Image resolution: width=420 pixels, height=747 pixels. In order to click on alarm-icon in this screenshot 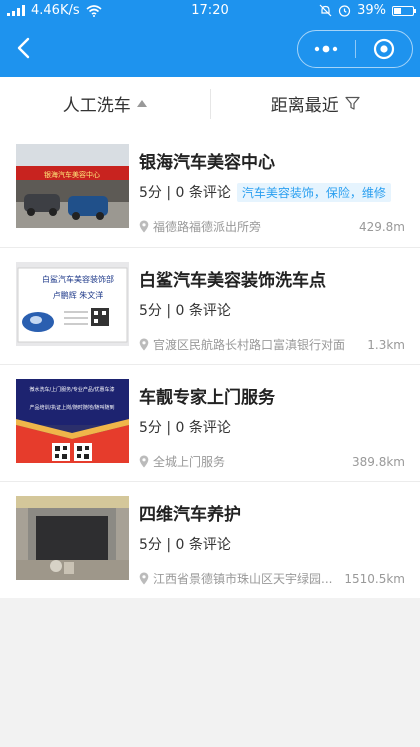, I will do `click(344, 11)`.